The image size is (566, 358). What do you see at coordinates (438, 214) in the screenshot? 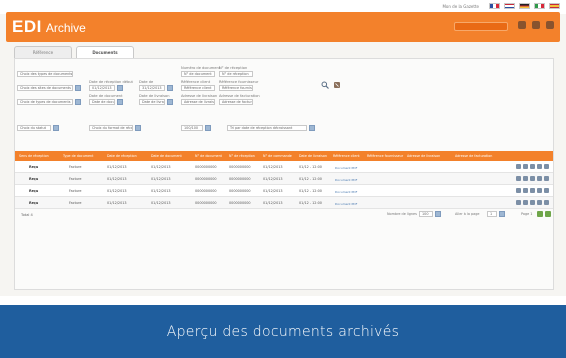
I see `rows-dropdown-icon` at bounding box center [438, 214].